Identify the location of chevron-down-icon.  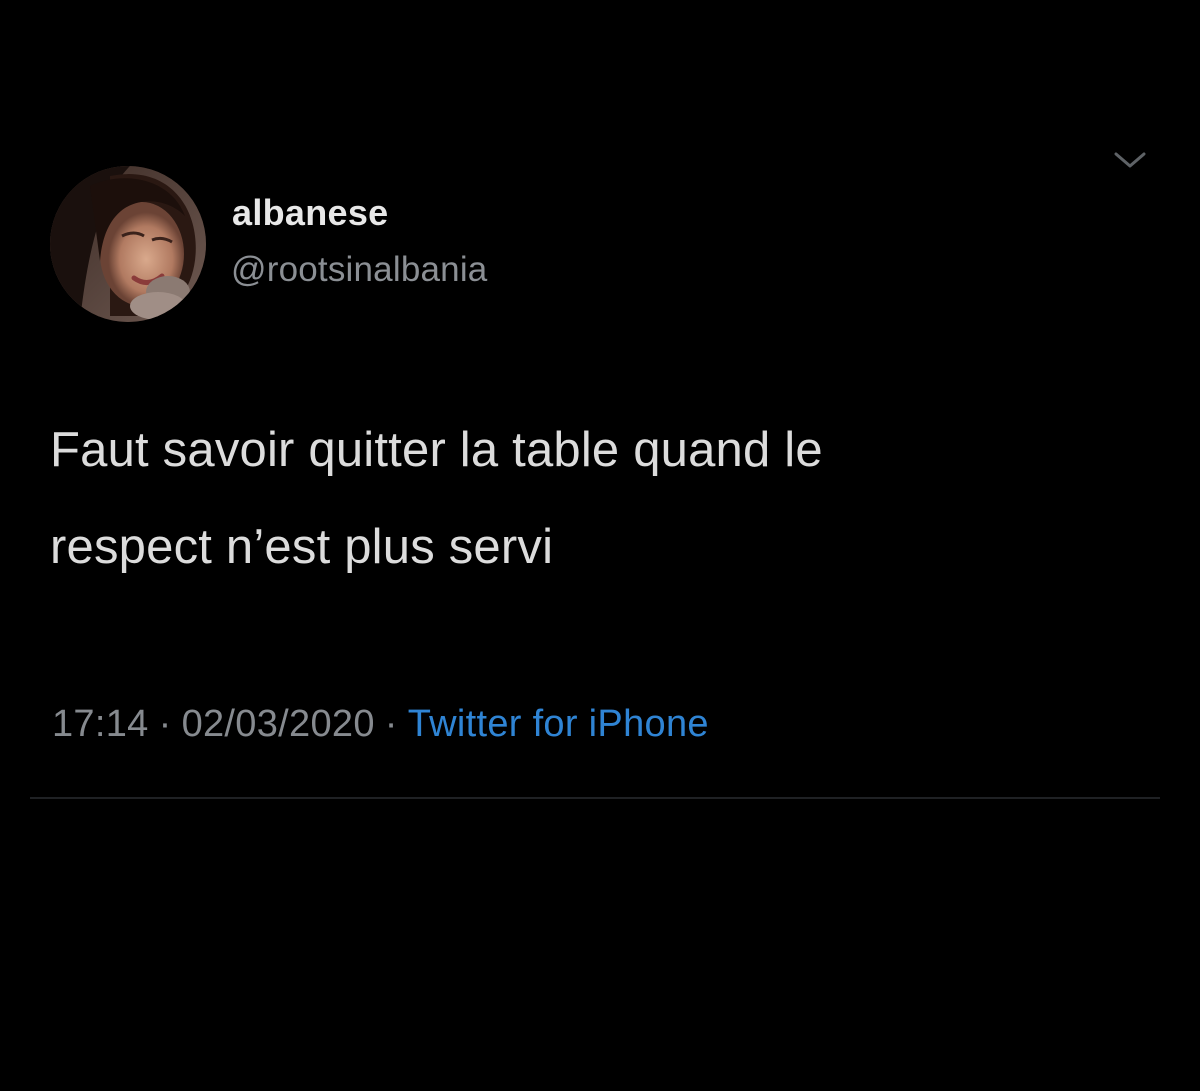
(1130, 160).